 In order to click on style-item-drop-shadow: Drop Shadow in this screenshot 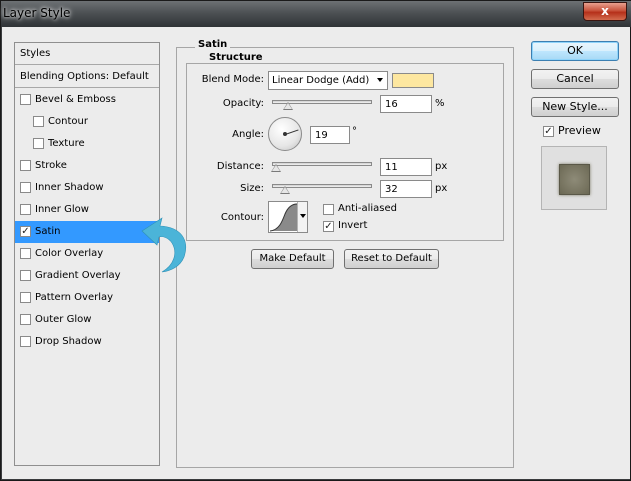, I will do `click(87, 342)`.